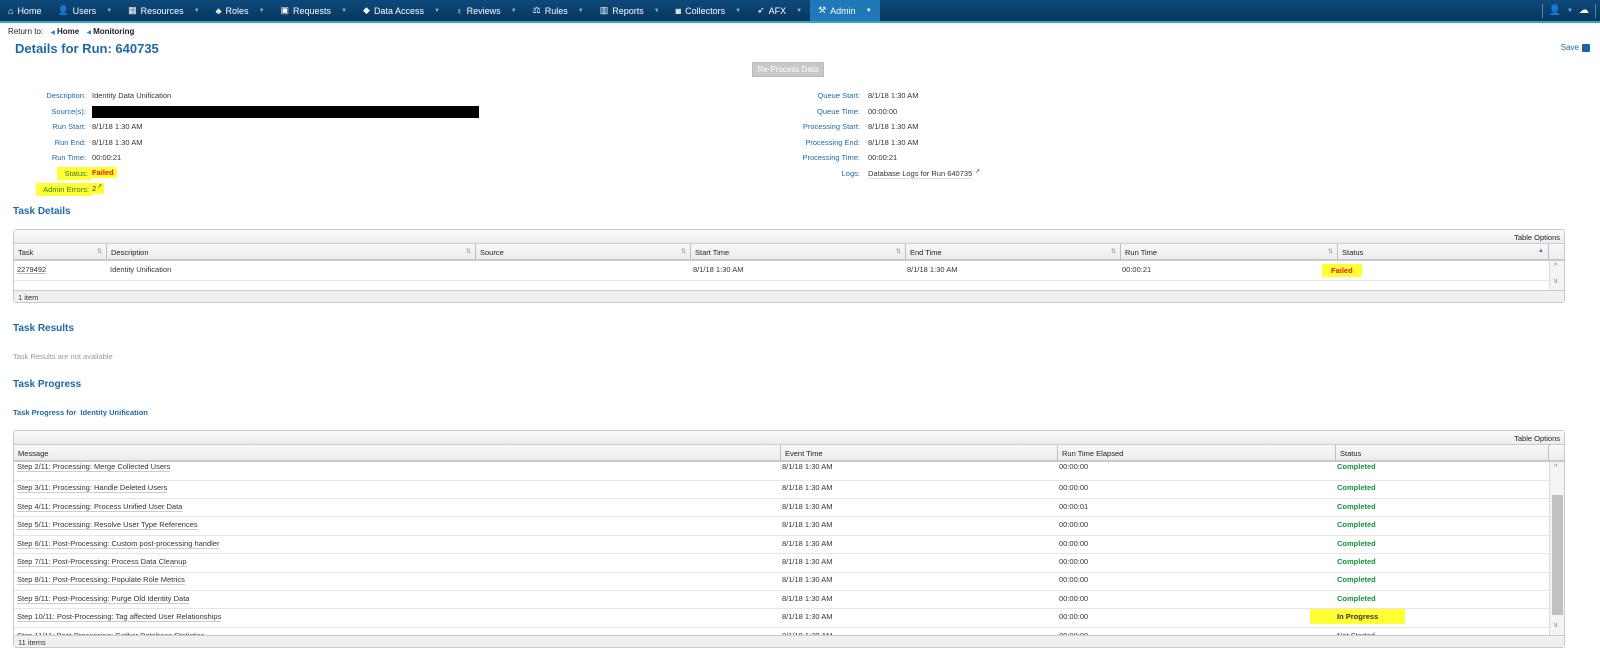  I want to click on nav-item-data-access: ◆ Data Access ▼, so click(401, 10).